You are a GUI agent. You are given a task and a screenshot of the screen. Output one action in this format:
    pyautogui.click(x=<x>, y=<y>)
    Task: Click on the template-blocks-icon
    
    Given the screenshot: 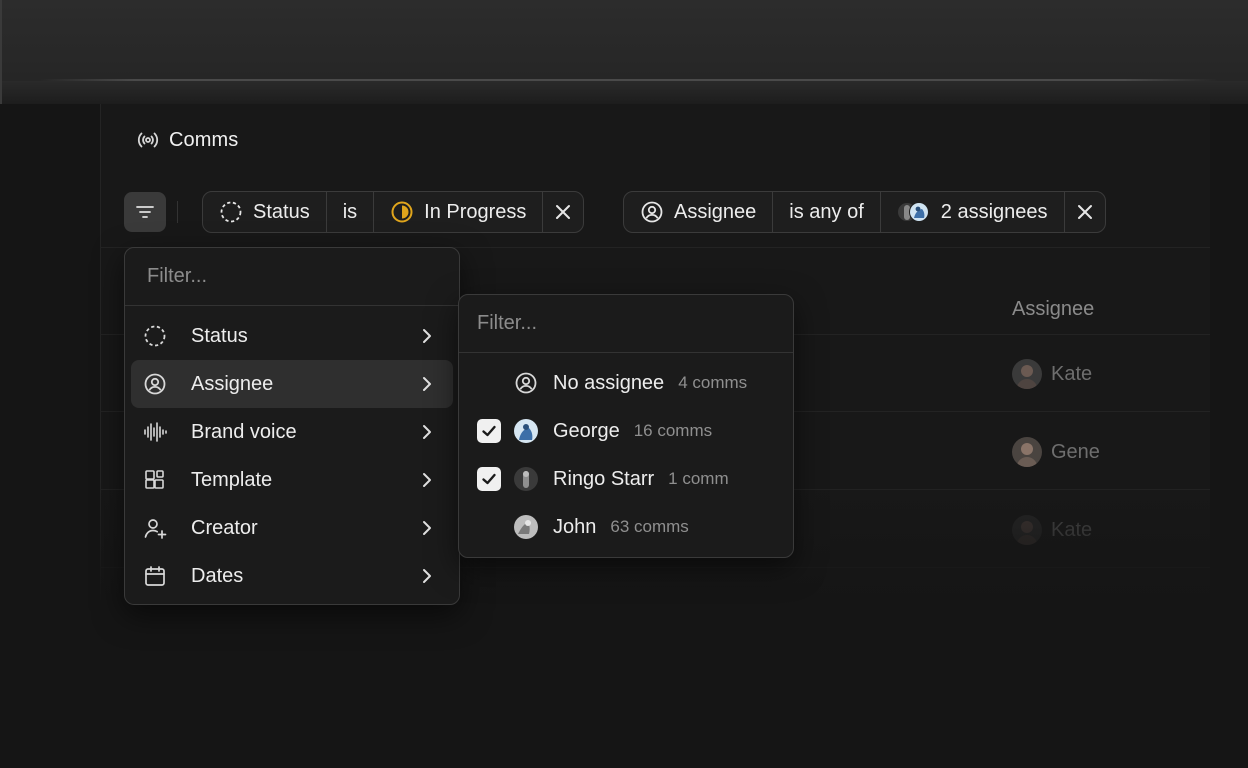 What is the action you would take?
    pyautogui.click(x=155, y=480)
    